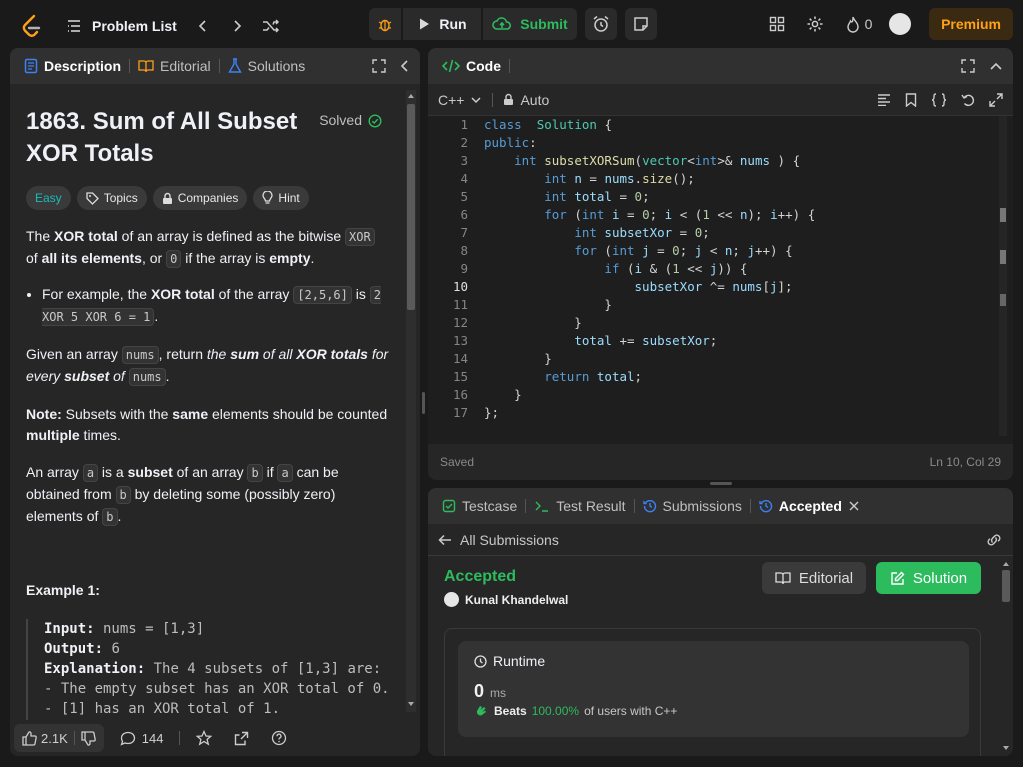  What do you see at coordinates (423, 403) in the screenshot?
I see `vertical-resize-handle` at bounding box center [423, 403].